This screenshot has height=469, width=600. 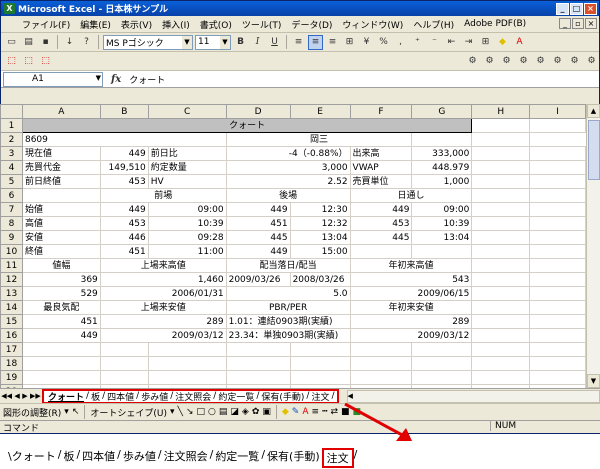 What do you see at coordinates (266, 412) in the screenshot?
I see `picture-icon: ▣` at bounding box center [266, 412].